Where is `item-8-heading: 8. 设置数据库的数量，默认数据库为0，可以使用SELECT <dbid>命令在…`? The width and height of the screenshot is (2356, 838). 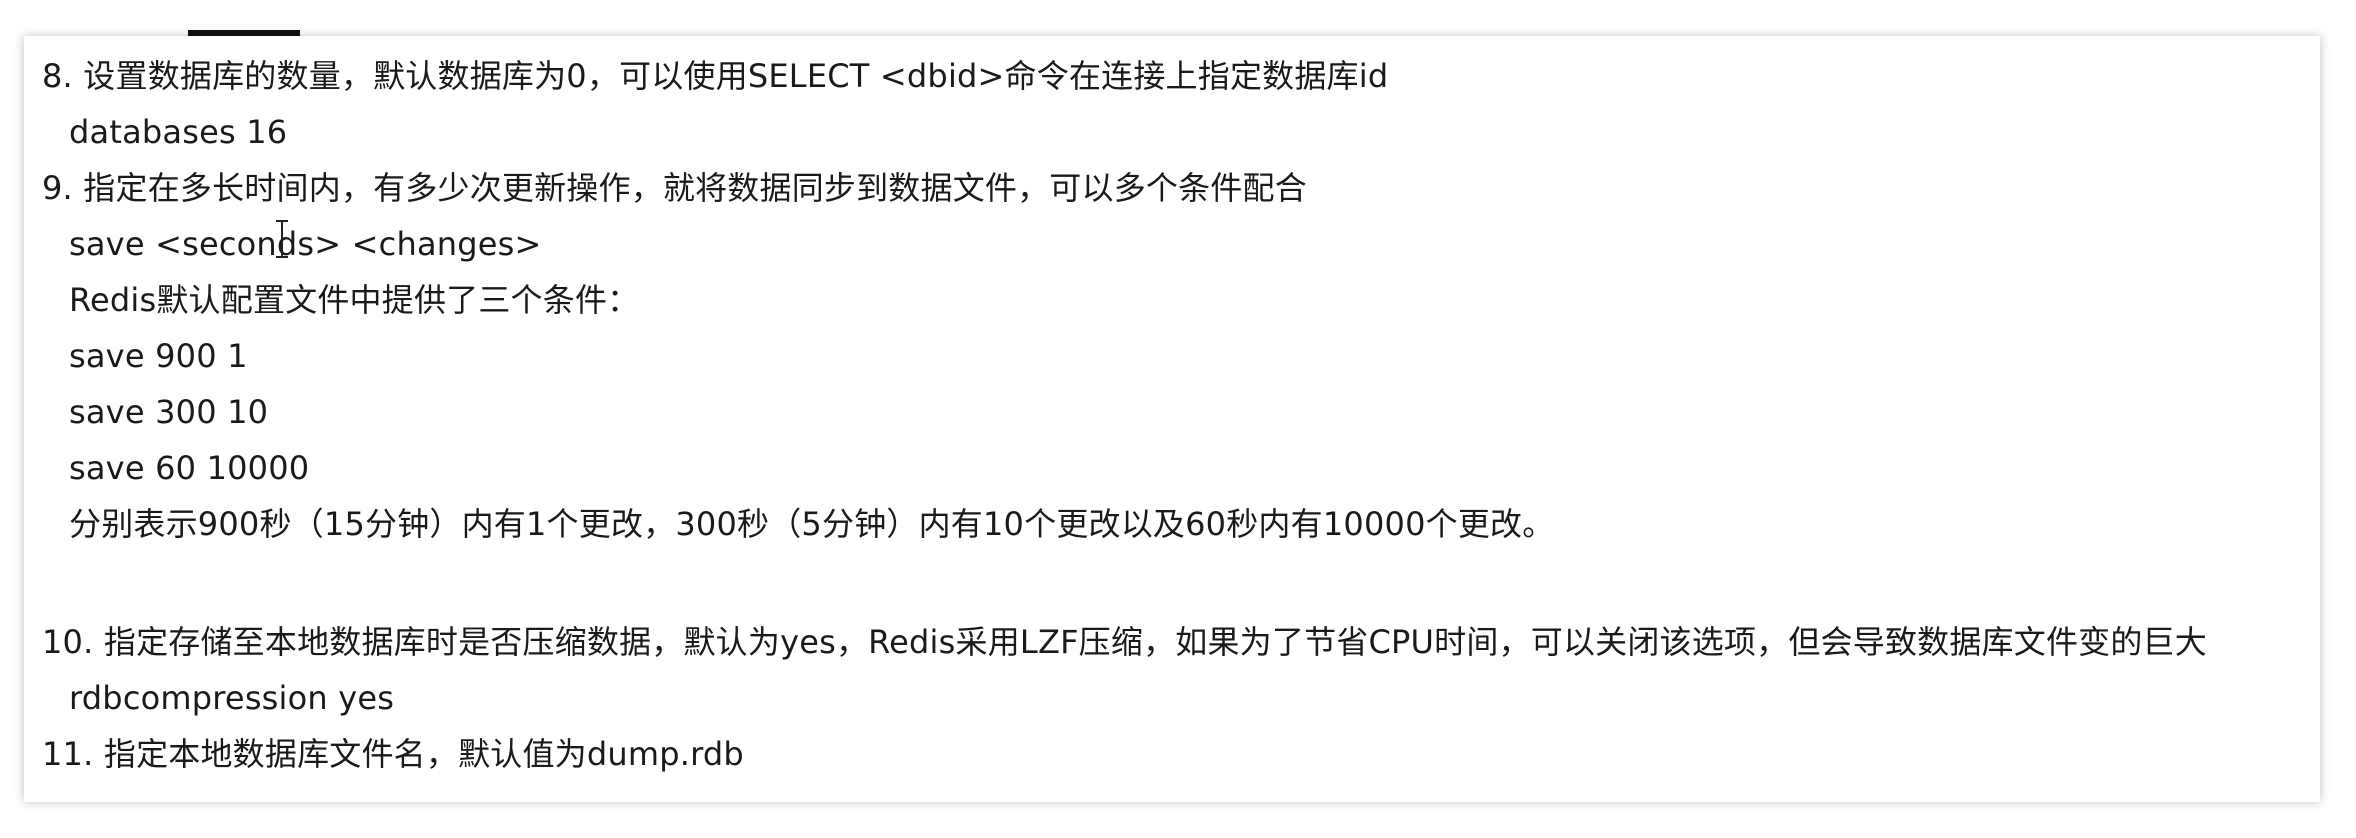
item-8-heading: 8. 设置数据库的数量，默认数据库为0，可以使用SELECT <dbid>命令在… is located at coordinates (715, 76).